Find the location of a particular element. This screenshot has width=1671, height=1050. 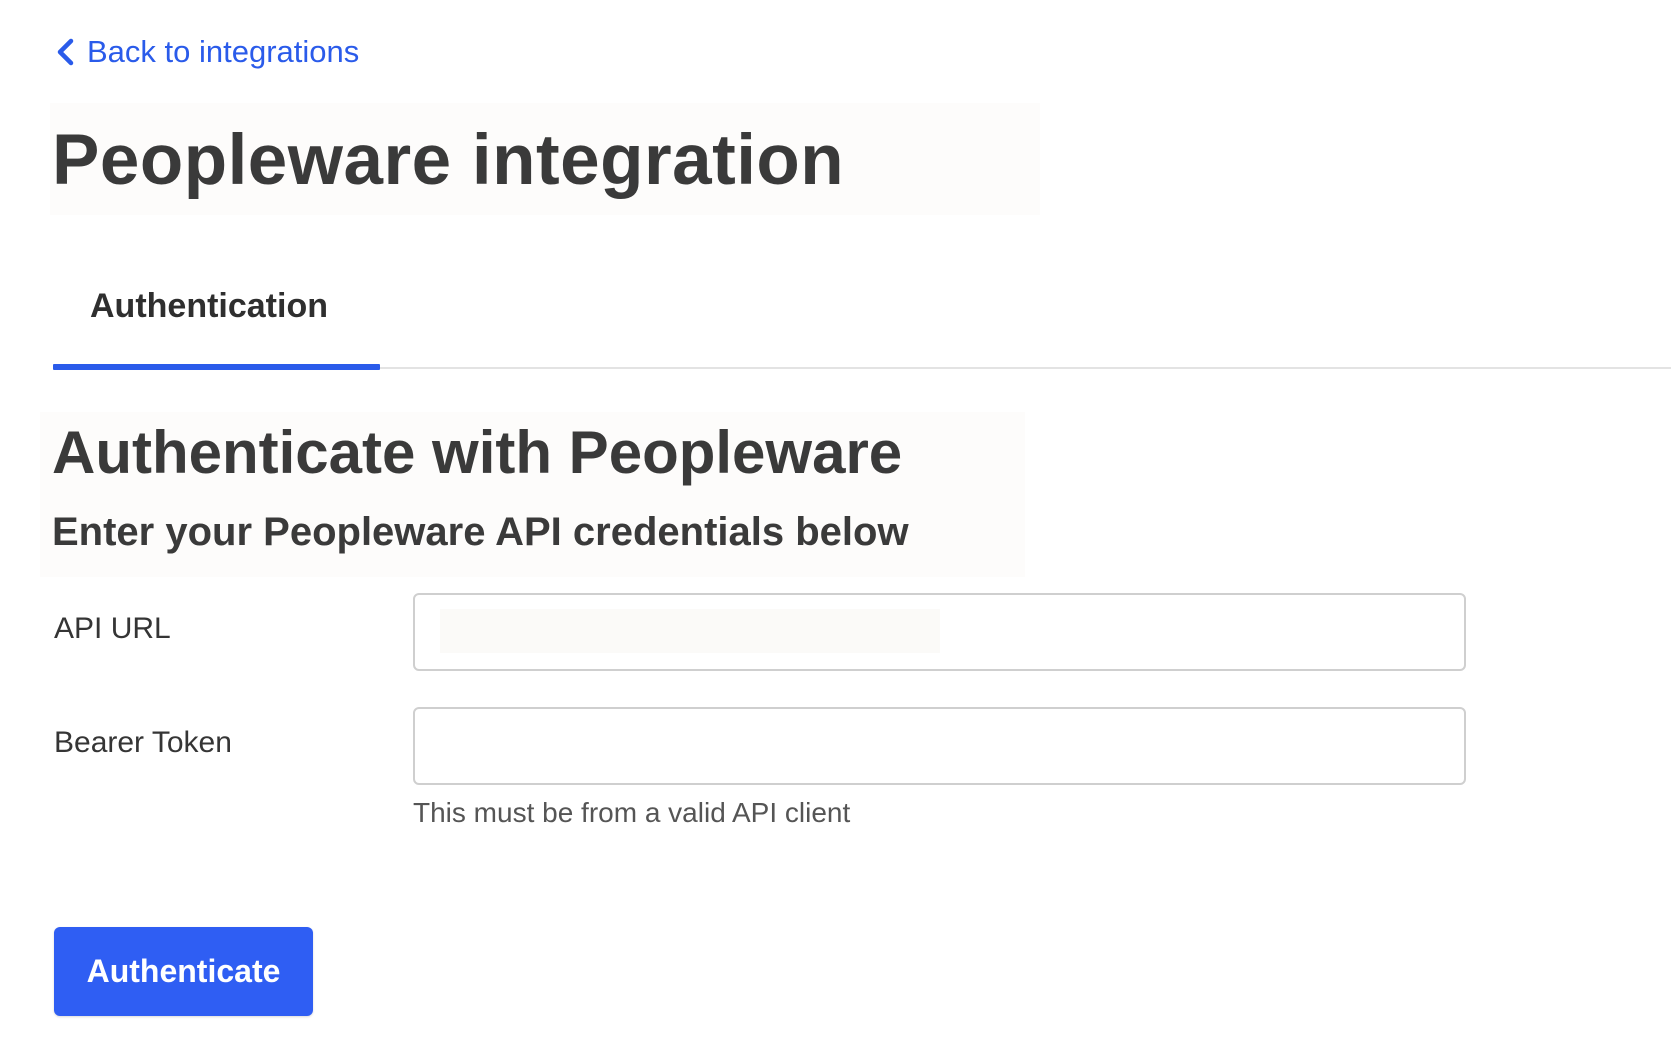

bearer-token-help-text: This must be from a valid API client is located at coordinates (632, 812).